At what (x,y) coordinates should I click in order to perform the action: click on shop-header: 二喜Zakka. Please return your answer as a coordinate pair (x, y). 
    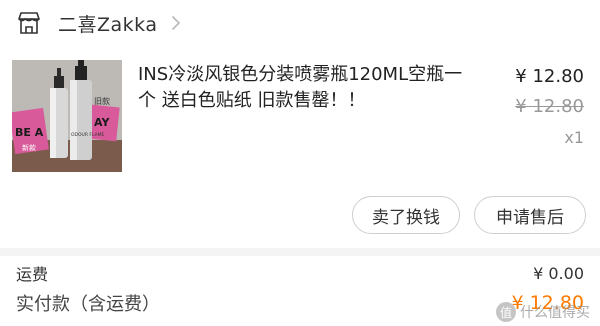
    Looking at the image, I should click on (300, 23).